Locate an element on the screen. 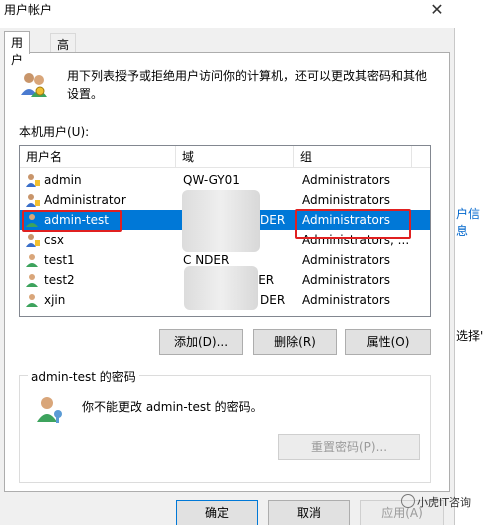 This screenshot has height=525, width=485. cell-username: csx is located at coordinates (54, 240).